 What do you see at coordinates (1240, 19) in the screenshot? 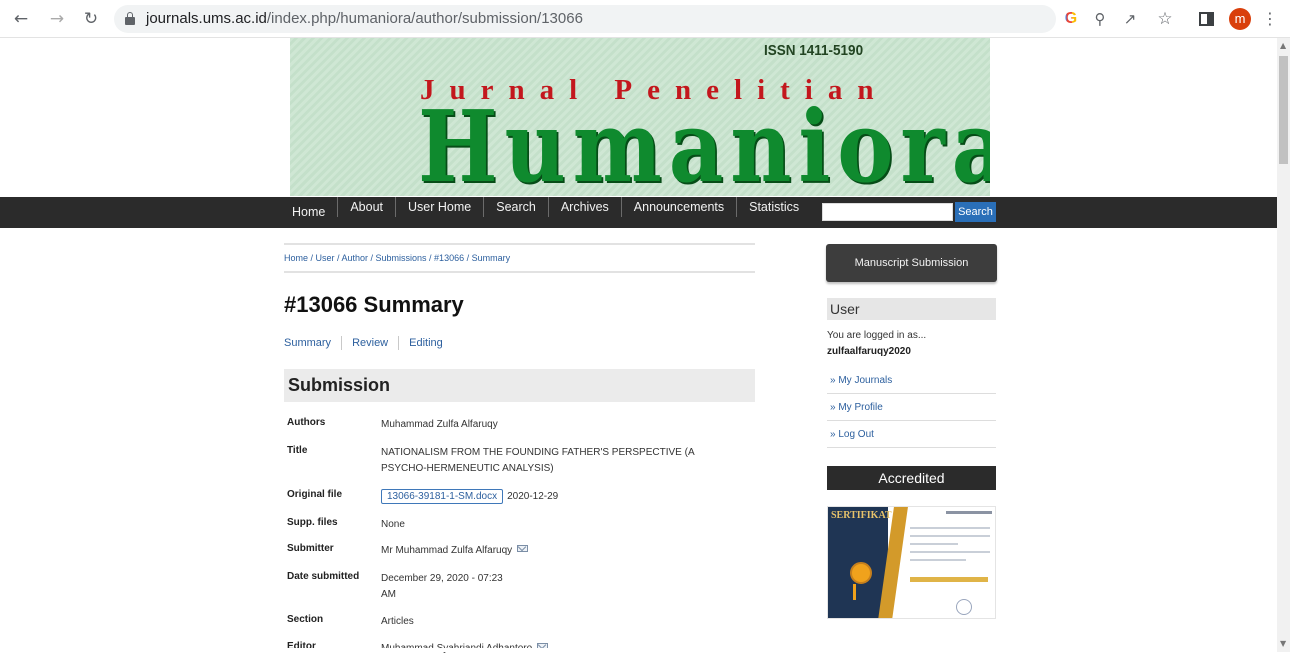
I see `profile-avatar: m` at bounding box center [1240, 19].